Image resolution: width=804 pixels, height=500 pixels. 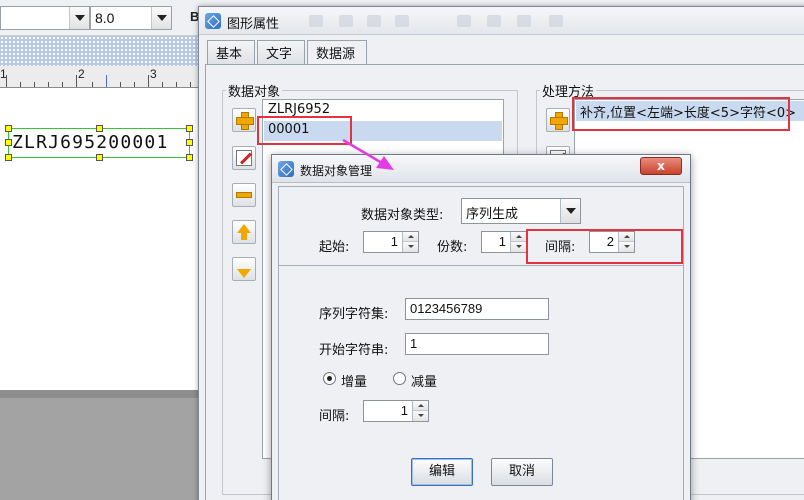 I want to click on ruler-mark: 3, so click(x=153, y=74).